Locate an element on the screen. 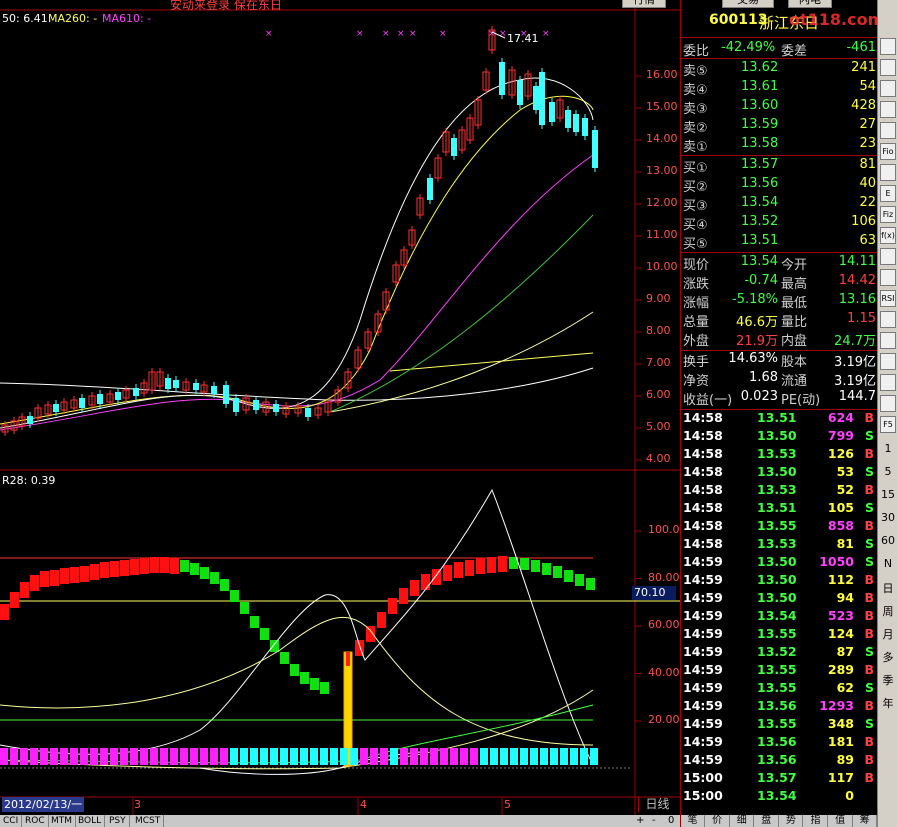  quote-tab-6: 值 is located at coordinates (841, 821).